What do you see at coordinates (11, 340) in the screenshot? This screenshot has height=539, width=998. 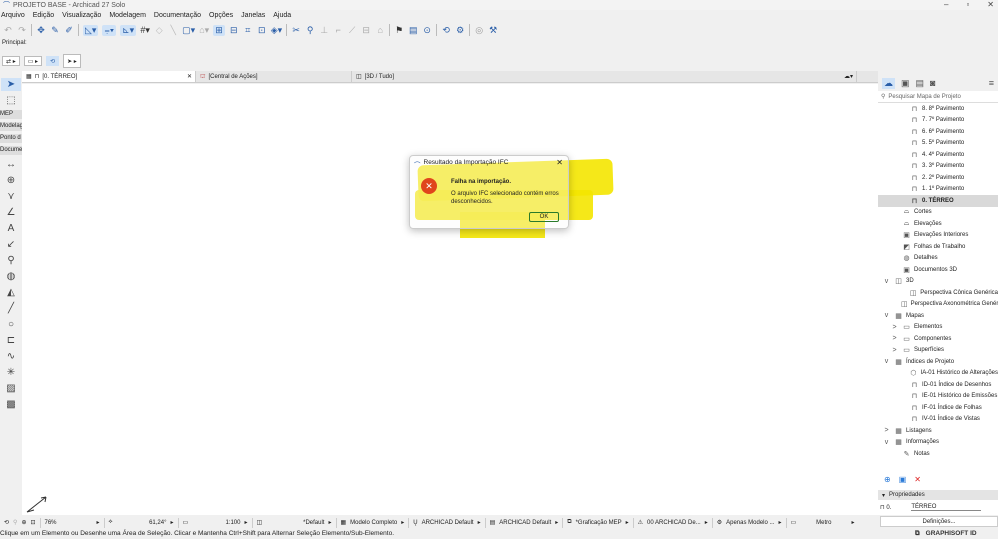 I see `polyline-tool-icon: ⊏` at bounding box center [11, 340].